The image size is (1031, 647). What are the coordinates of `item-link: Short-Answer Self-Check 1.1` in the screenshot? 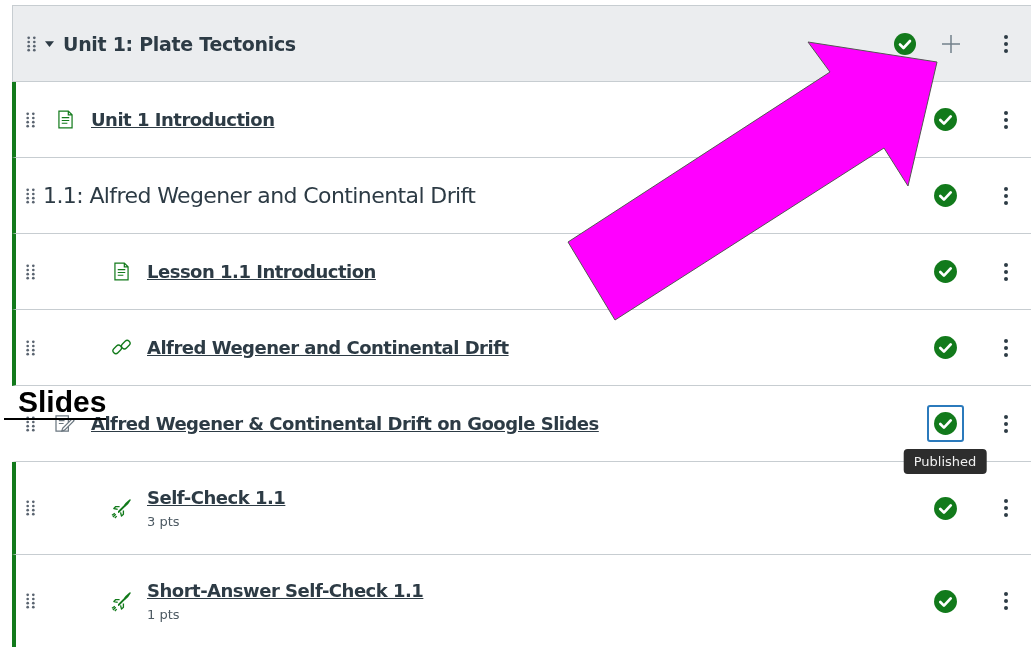 It's located at (285, 590).